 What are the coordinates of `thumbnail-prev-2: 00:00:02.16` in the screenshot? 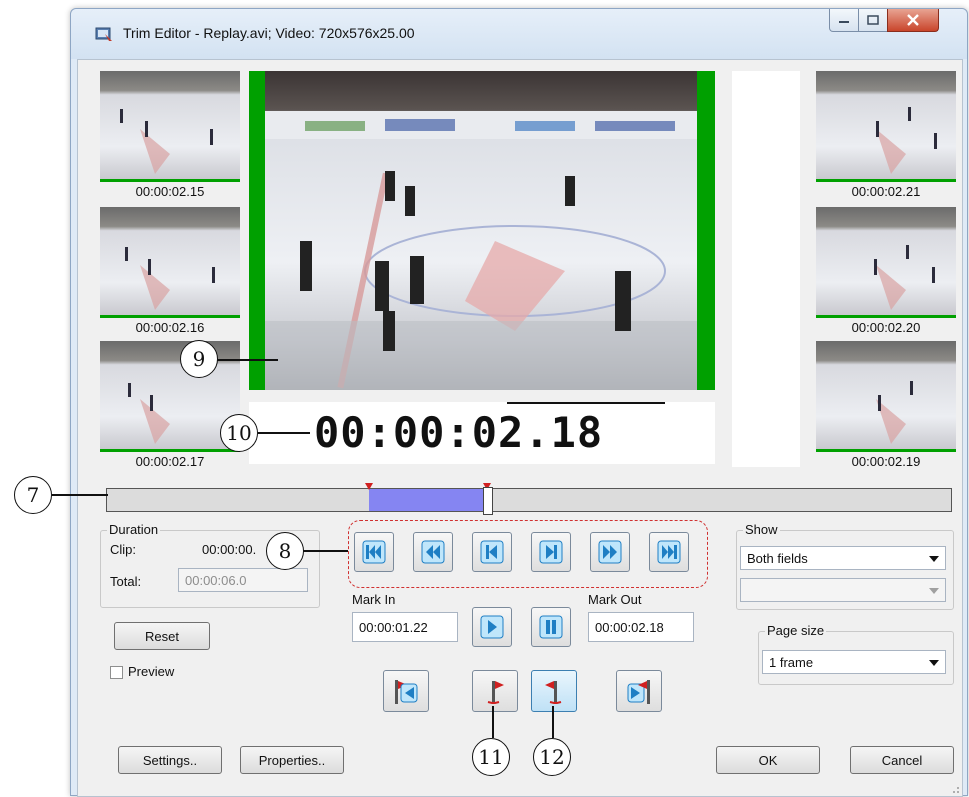 It's located at (170, 271).